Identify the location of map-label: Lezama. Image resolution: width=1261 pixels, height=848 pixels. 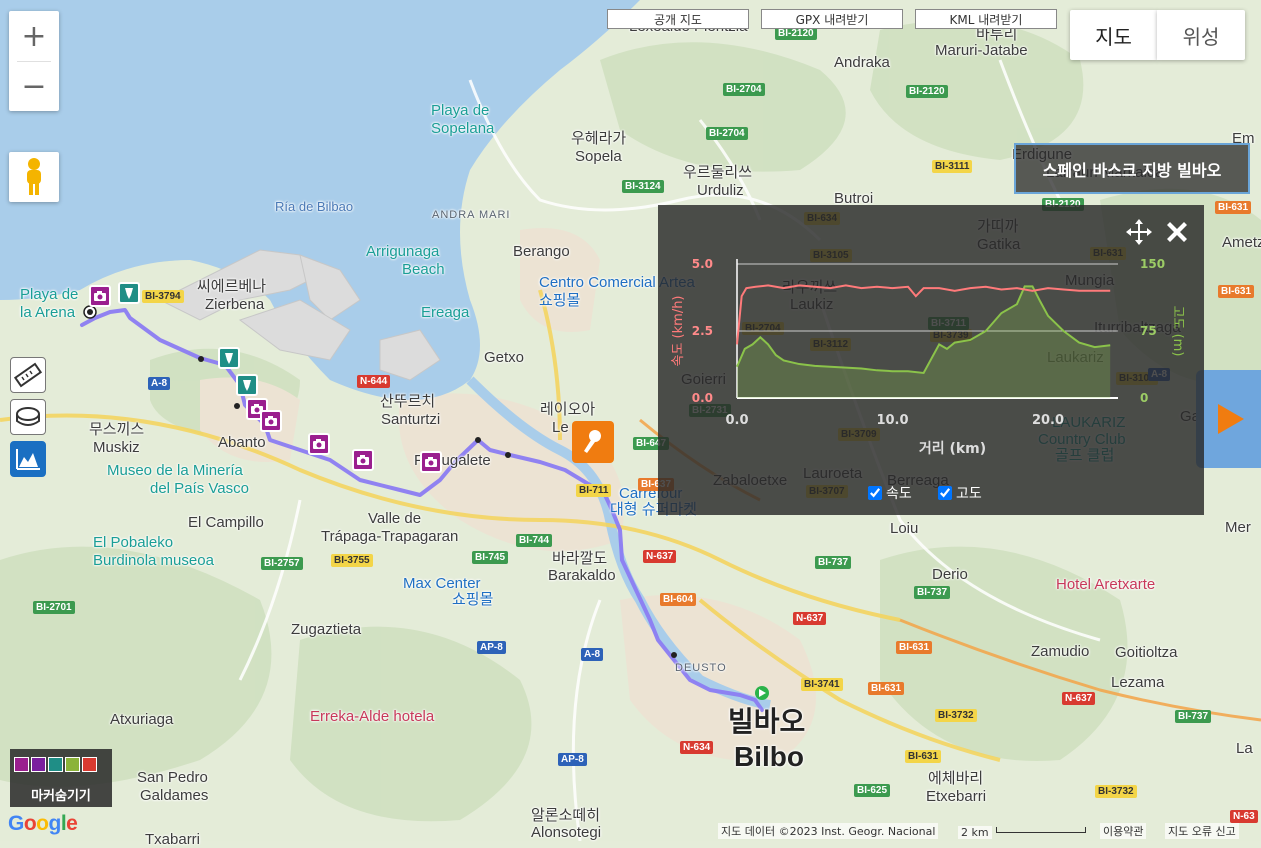
(1138, 682).